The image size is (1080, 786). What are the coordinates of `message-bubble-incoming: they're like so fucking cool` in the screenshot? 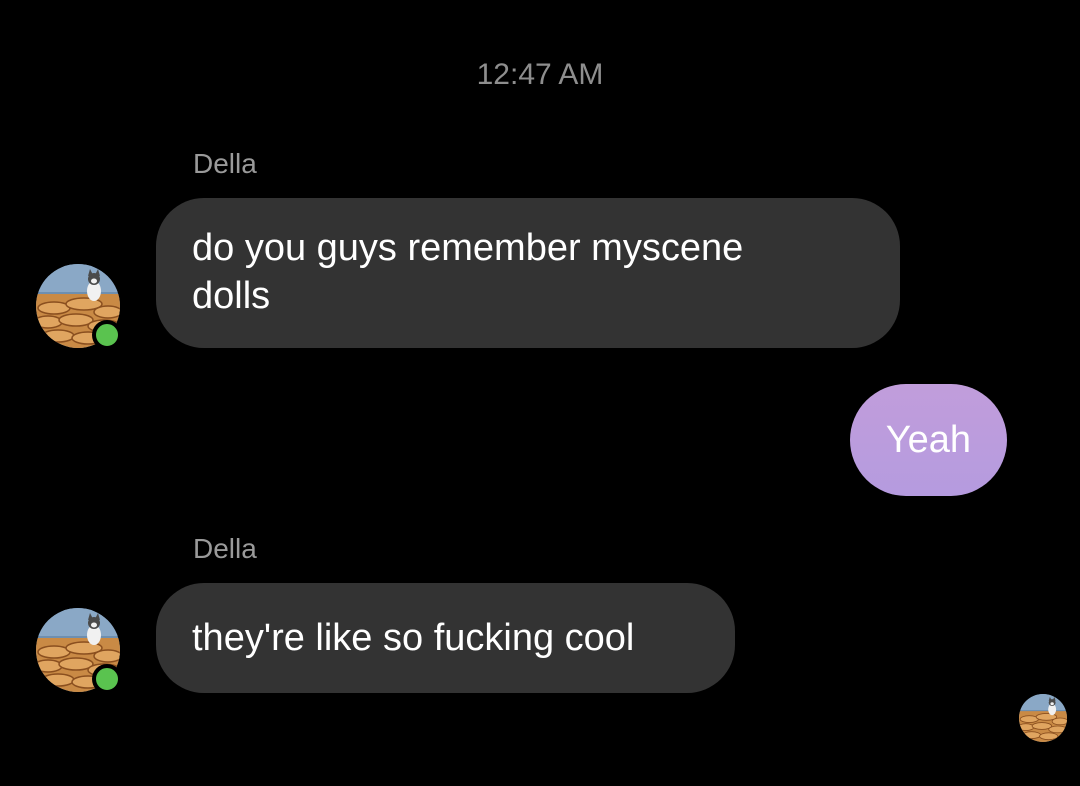 It's located at (445, 638).